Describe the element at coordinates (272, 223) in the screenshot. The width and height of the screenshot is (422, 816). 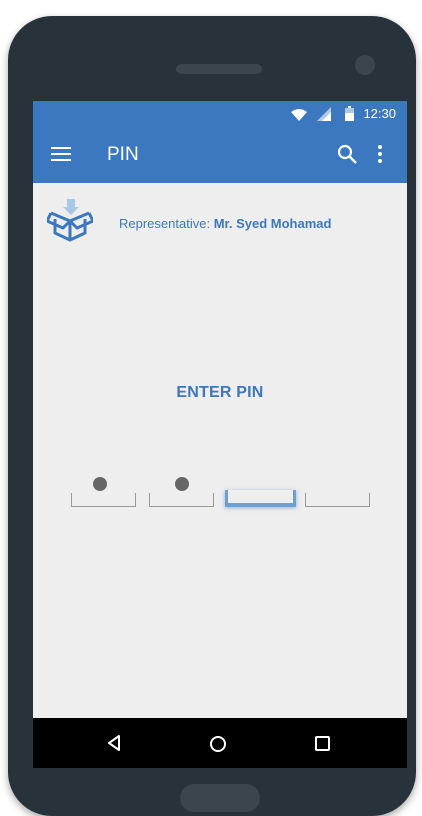
I see `representative-name: Mr. Syed Mohamad` at that location.